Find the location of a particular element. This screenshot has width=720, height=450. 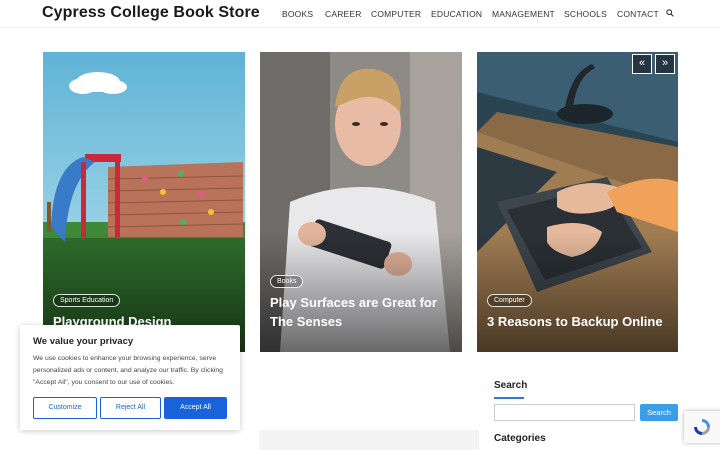

card-category-badge: Computer is located at coordinates (509, 300).